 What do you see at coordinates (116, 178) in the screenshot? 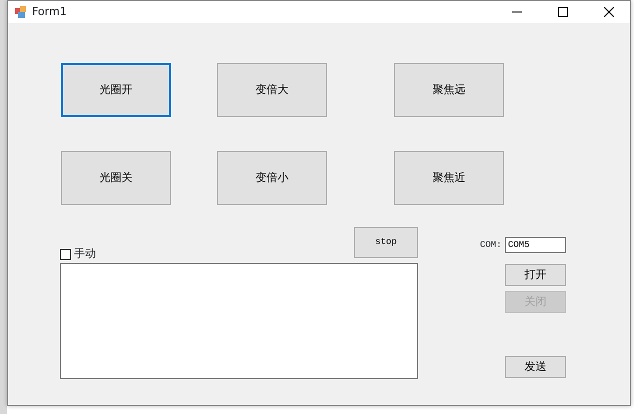
I see `lens-button: 光圈关` at bounding box center [116, 178].